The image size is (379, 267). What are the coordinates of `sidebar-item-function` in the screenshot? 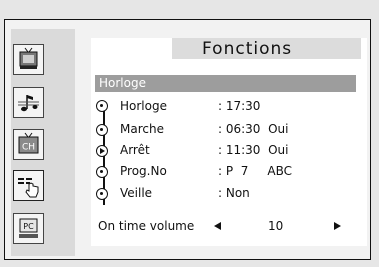 It's located at (28, 185).